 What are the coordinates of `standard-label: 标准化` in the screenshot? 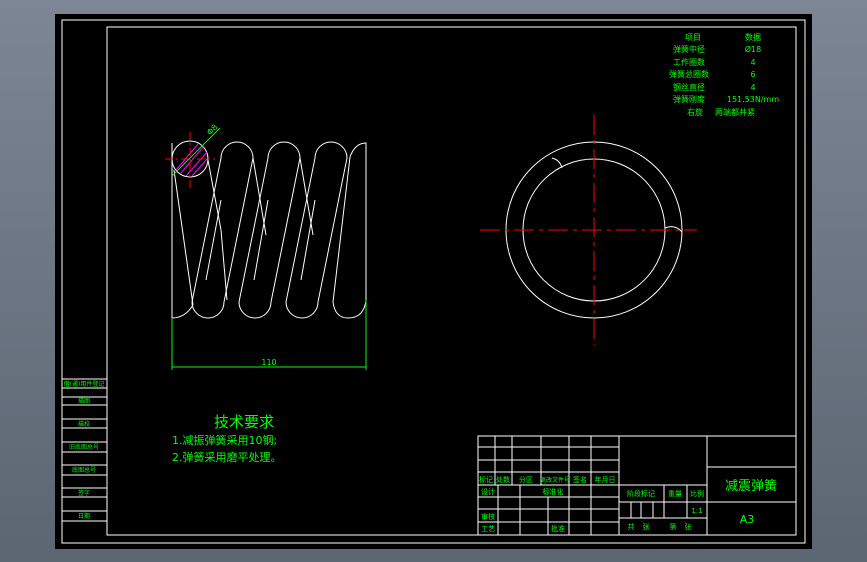 It's located at (553, 491).